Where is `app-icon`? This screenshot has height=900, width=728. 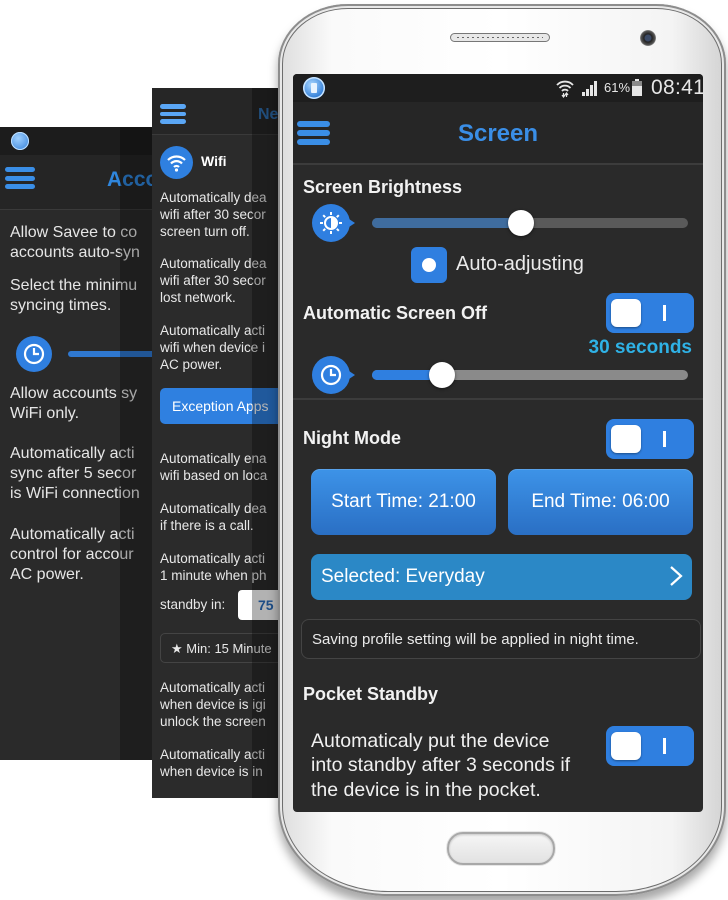
app-icon is located at coordinates (20, 141).